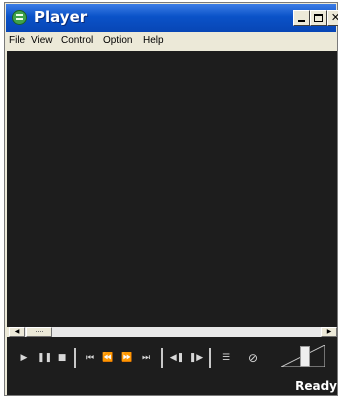 The height and width of the screenshot is (396, 338). I want to click on grip-icon, so click(39, 332).